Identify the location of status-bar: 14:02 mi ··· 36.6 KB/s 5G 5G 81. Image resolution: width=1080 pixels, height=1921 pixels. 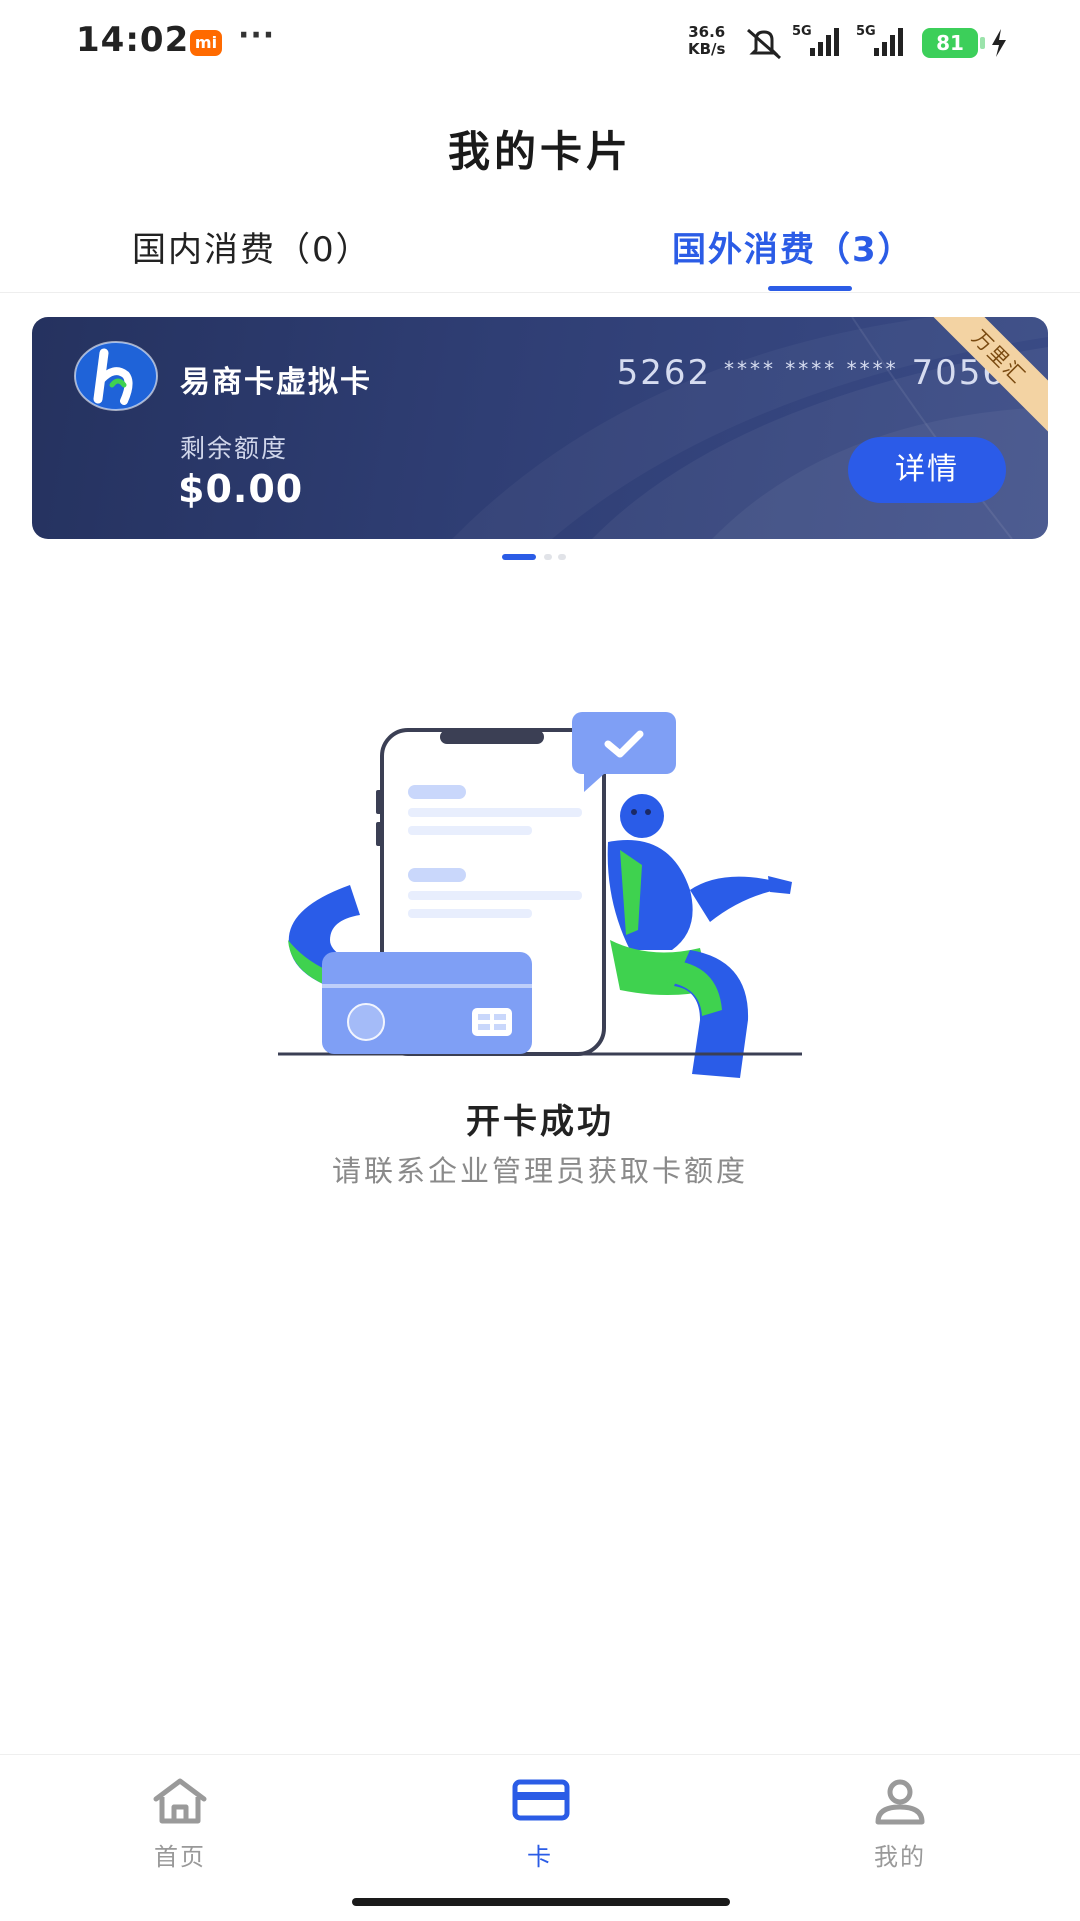
(540, 43).